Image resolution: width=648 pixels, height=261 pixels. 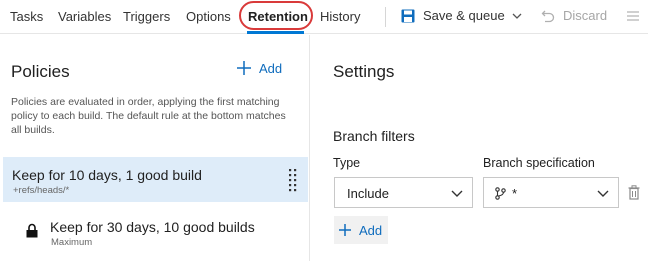 What do you see at coordinates (539, 163) in the screenshot?
I see `branch-spec-label: Branch specification` at bounding box center [539, 163].